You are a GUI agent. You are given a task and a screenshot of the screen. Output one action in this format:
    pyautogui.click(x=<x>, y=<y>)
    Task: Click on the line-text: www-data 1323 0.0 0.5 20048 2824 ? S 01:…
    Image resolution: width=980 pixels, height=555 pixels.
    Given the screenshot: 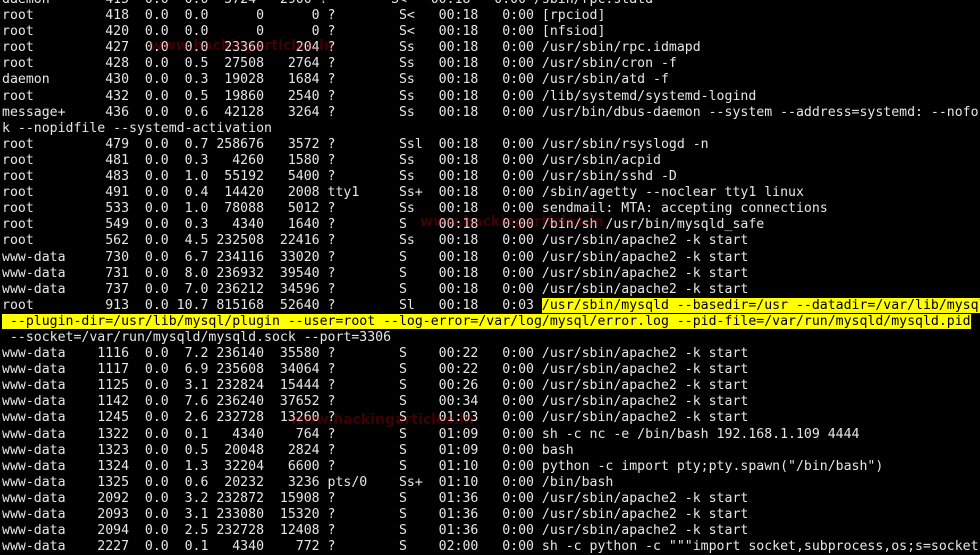 What is the action you would take?
    pyautogui.click(x=288, y=450)
    